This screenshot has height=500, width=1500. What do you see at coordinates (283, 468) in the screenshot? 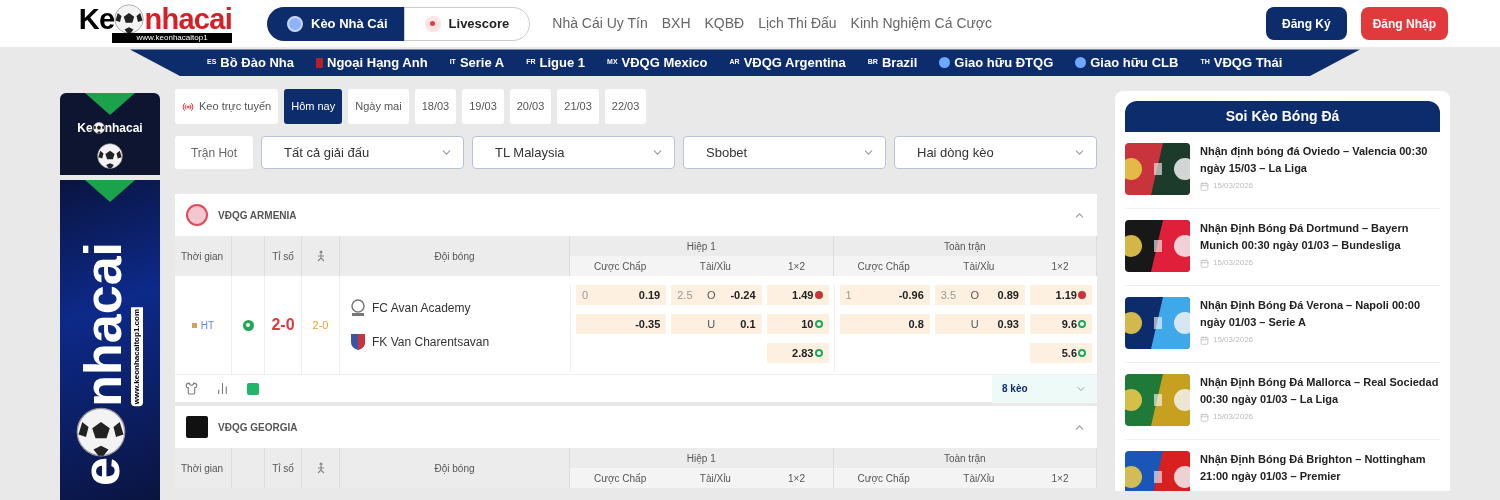
I see `column-header: Tỉ số` at bounding box center [283, 468].